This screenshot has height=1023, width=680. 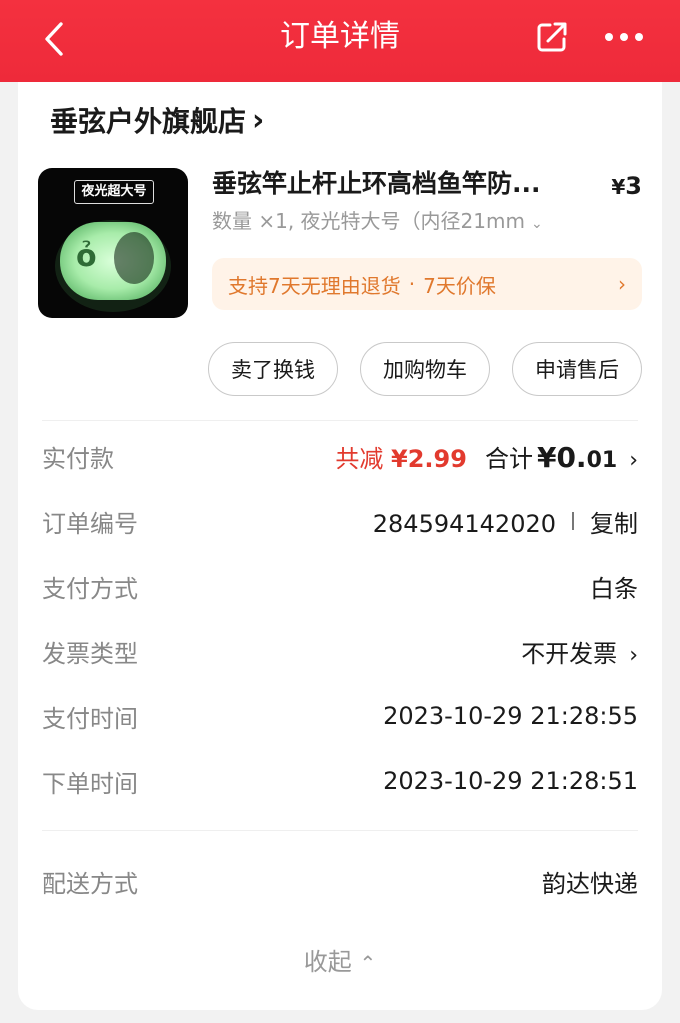 I want to click on invoice-label: 发票类型, so click(x=90, y=653).